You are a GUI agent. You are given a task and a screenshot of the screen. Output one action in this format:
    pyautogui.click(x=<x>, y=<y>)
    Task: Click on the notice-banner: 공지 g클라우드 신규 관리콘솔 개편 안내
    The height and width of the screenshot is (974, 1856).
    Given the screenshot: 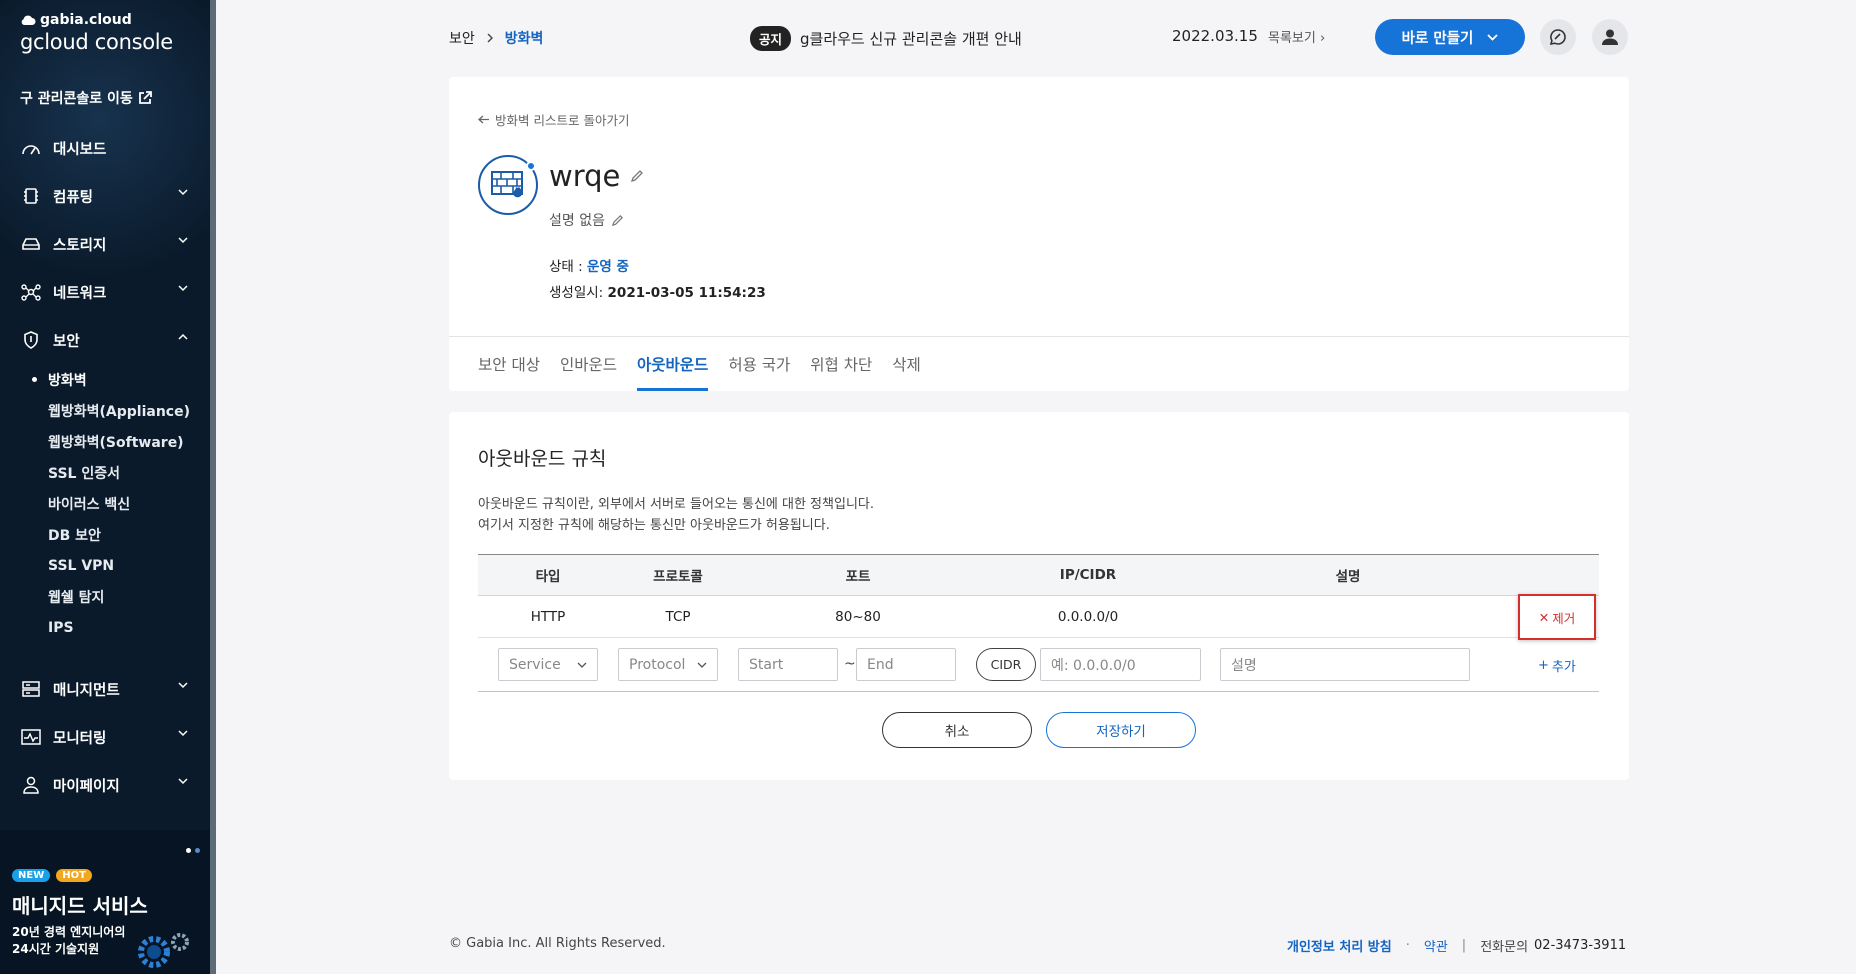 What is the action you would take?
    pyautogui.click(x=886, y=38)
    